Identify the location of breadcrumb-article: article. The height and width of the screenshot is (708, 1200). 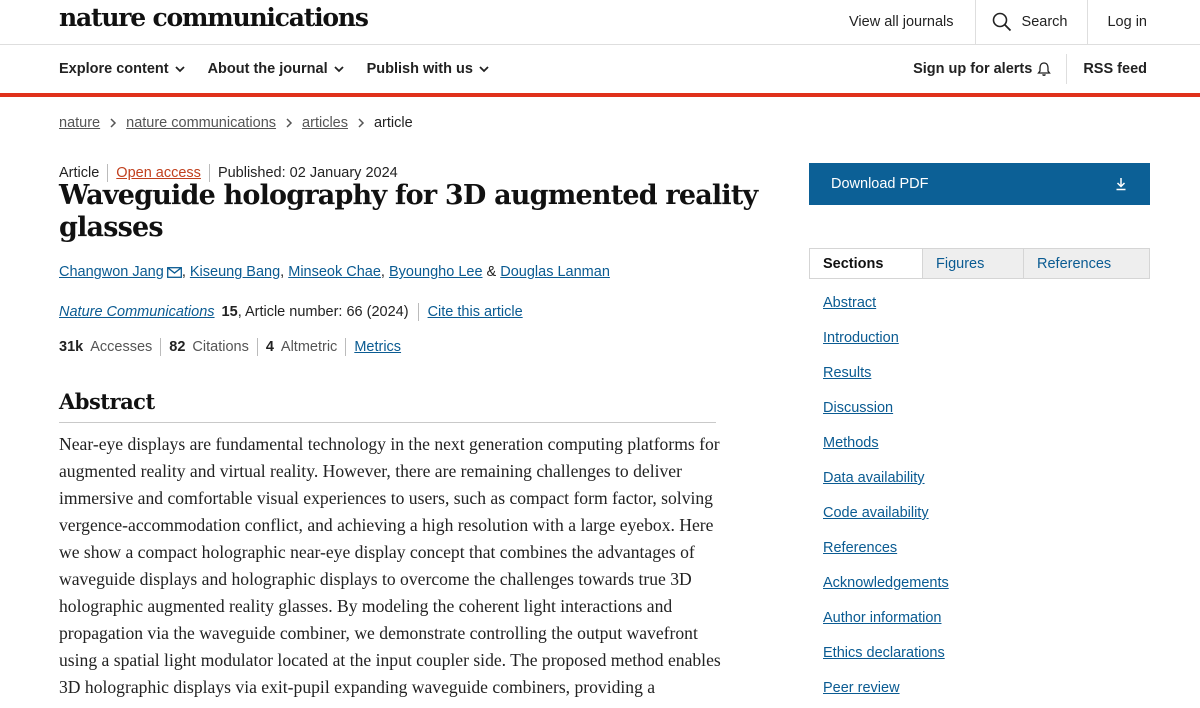
(393, 123).